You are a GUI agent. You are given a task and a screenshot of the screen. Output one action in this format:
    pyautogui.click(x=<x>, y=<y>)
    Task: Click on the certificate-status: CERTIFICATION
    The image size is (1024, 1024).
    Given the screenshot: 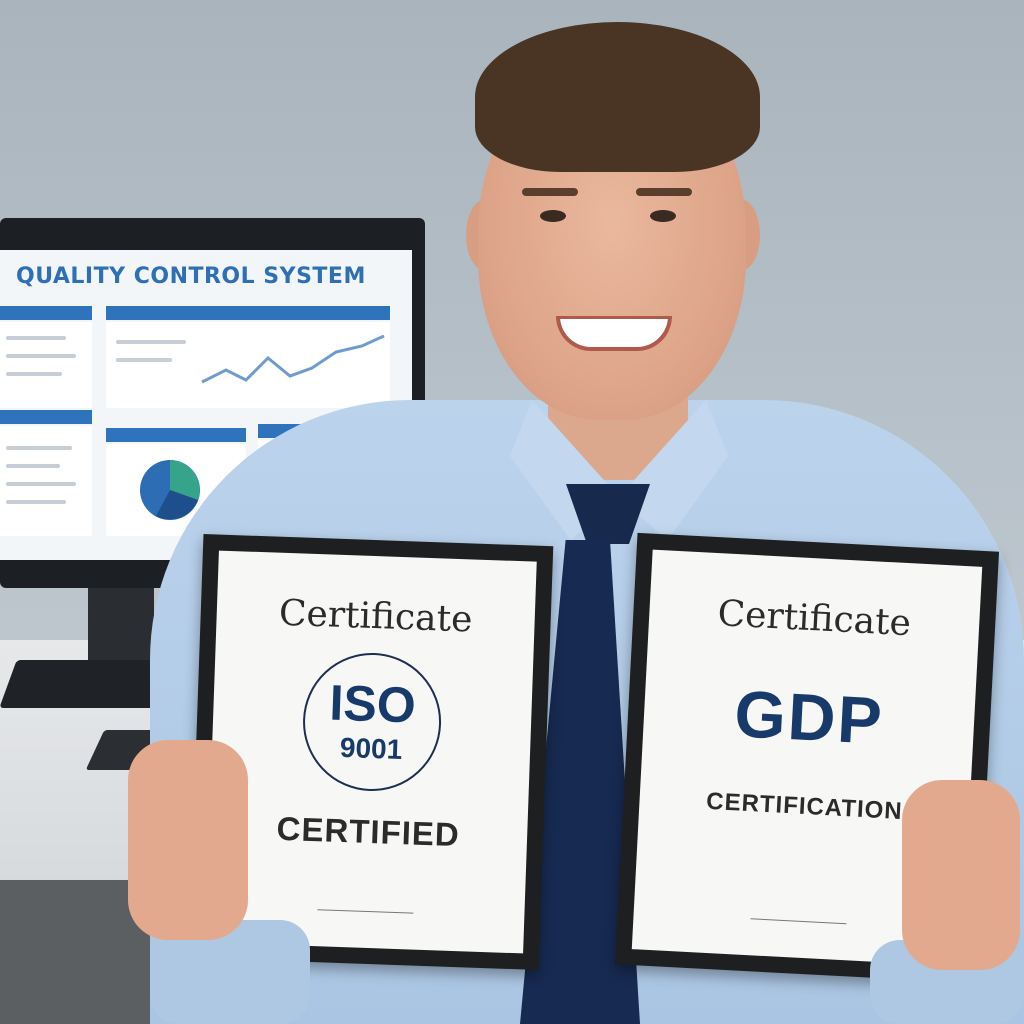 What is the action you would take?
    pyautogui.click(x=804, y=806)
    